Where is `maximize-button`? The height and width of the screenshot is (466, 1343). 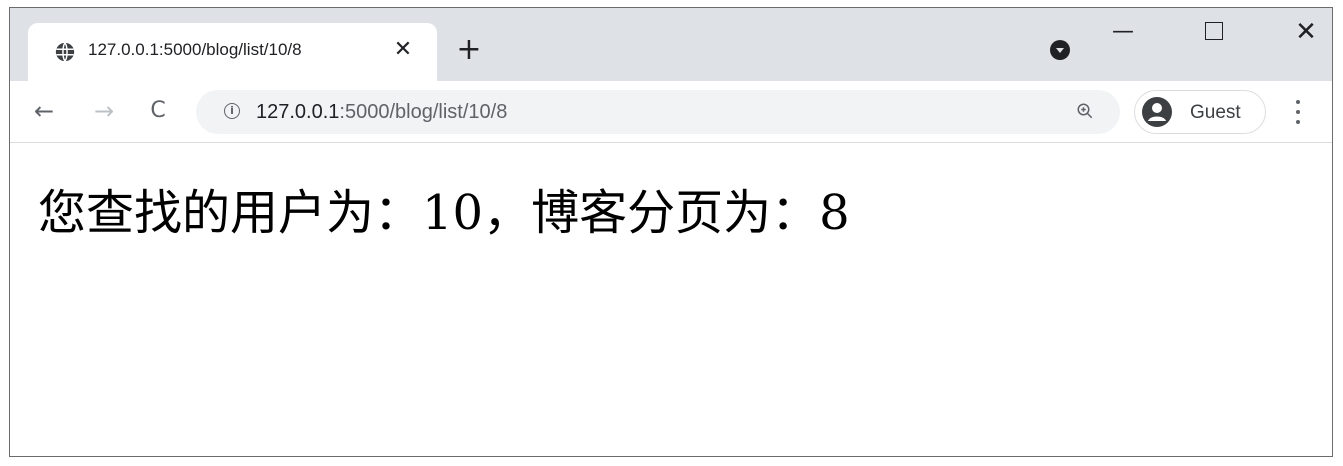 maximize-button is located at coordinates (1214, 32).